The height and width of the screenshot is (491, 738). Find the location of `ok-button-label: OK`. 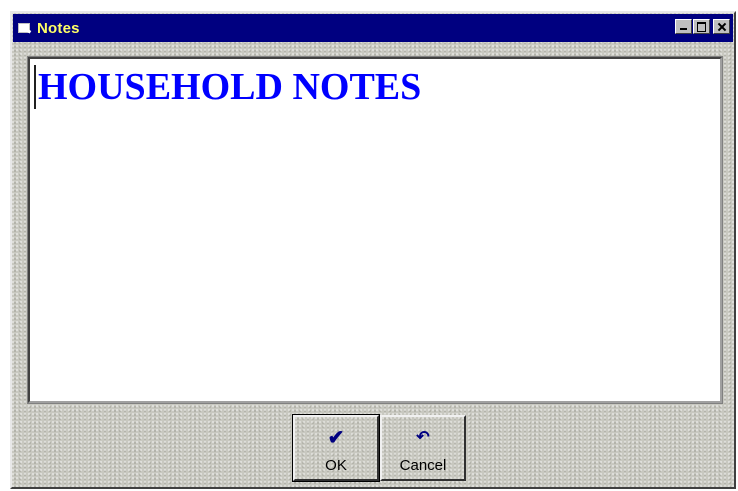

ok-button-label: OK is located at coordinates (336, 465).